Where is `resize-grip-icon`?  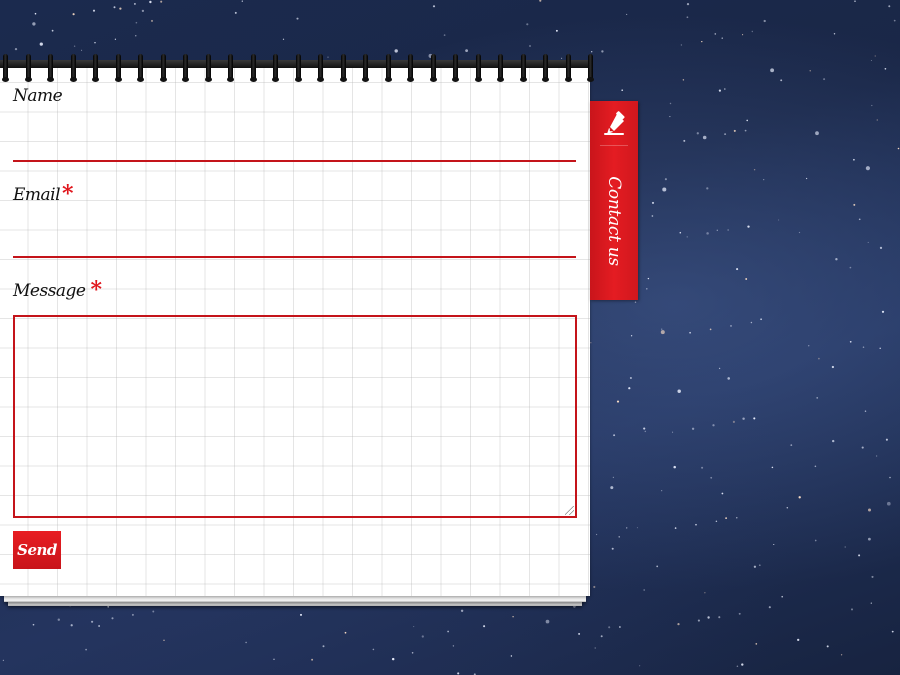 resize-grip-icon is located at coordinates (569, 510).